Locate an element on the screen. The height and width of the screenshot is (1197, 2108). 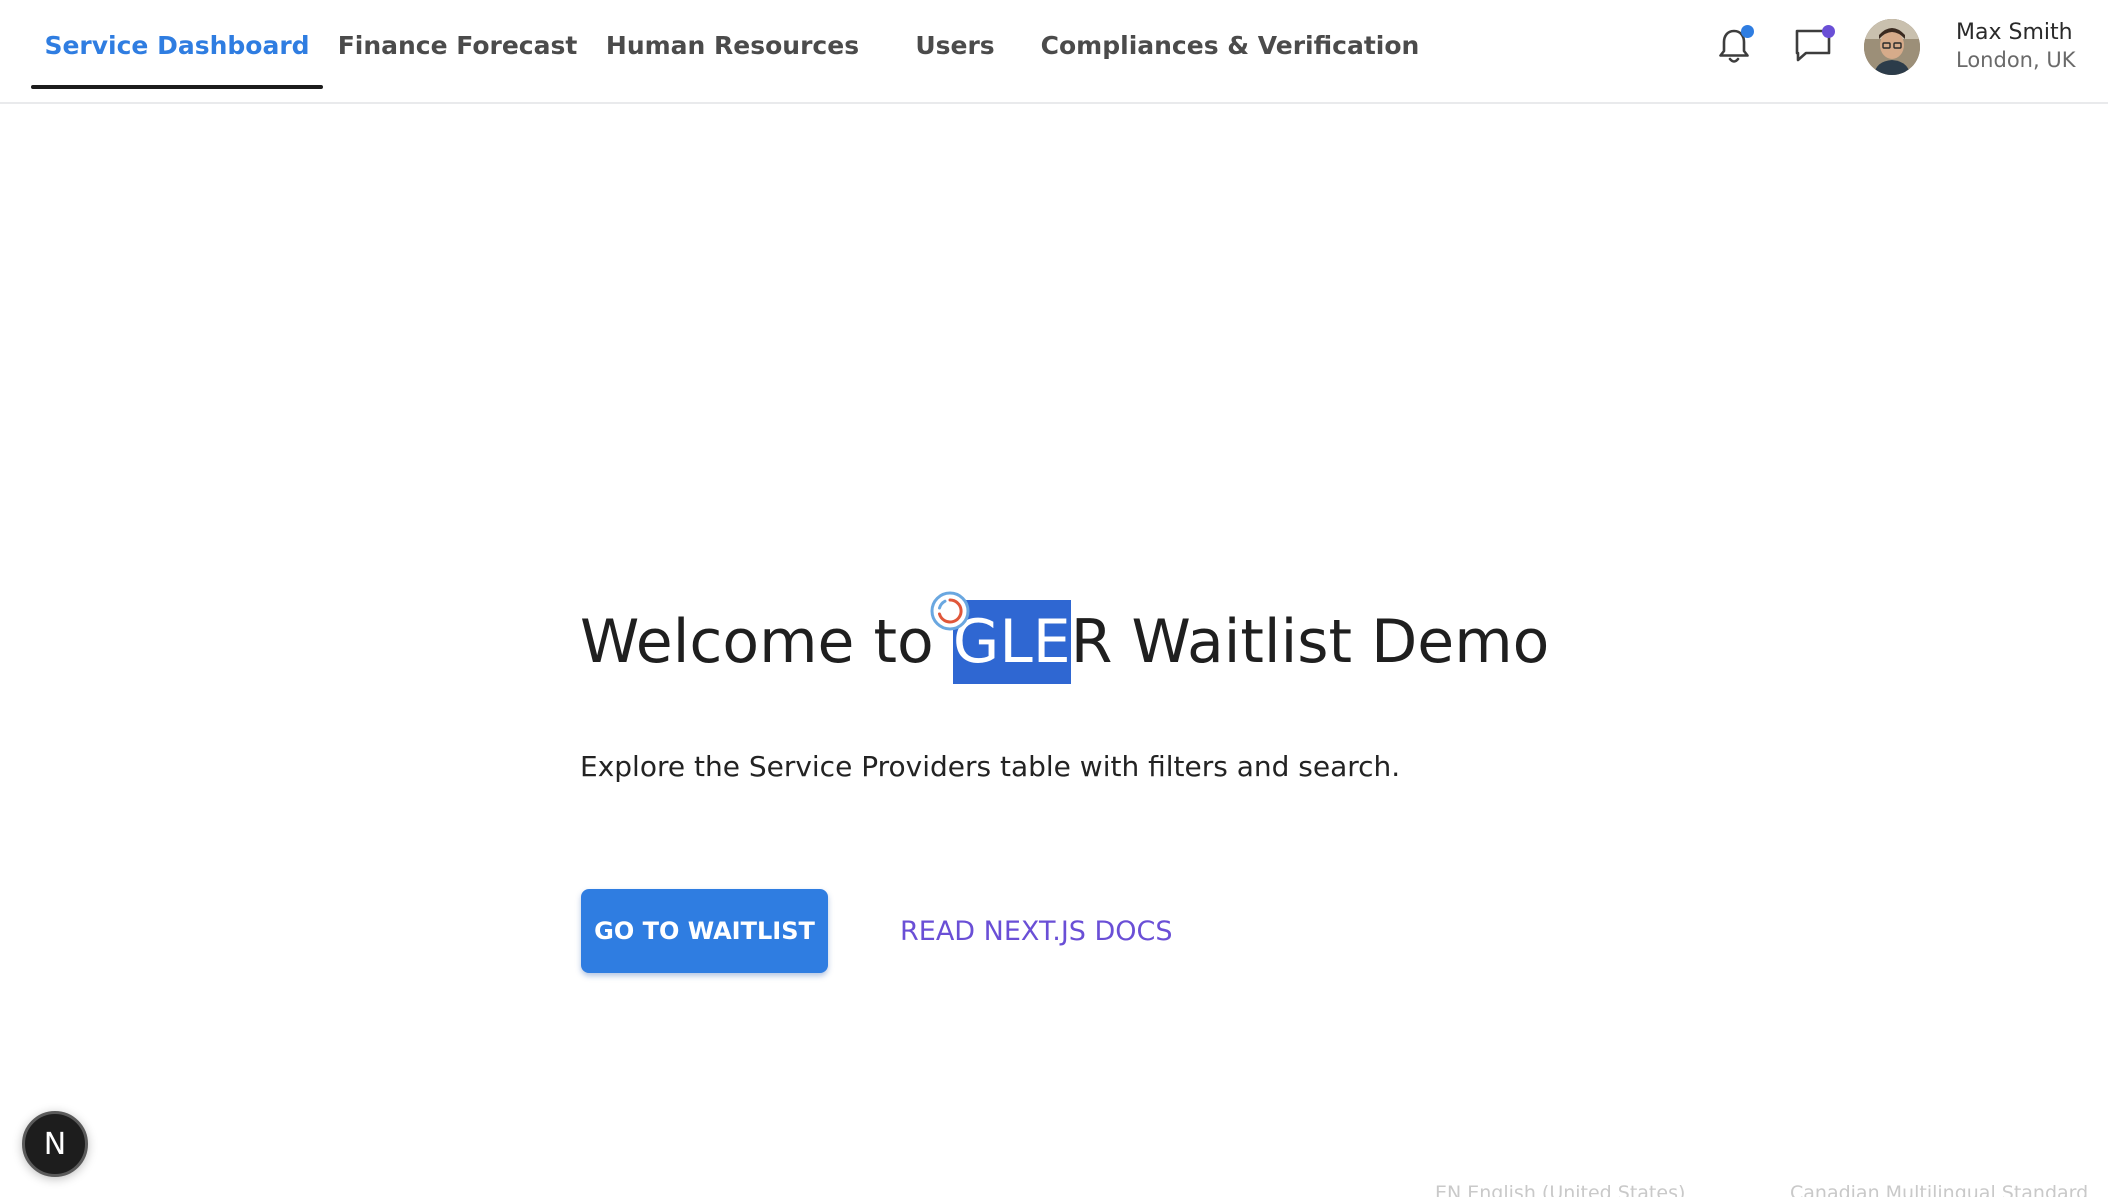
avatar is located at coordinates (1892, 47).